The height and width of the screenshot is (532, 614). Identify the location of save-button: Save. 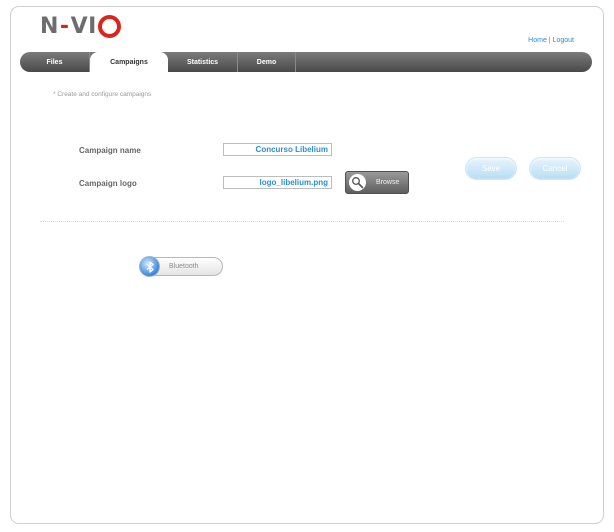
(491, 168).